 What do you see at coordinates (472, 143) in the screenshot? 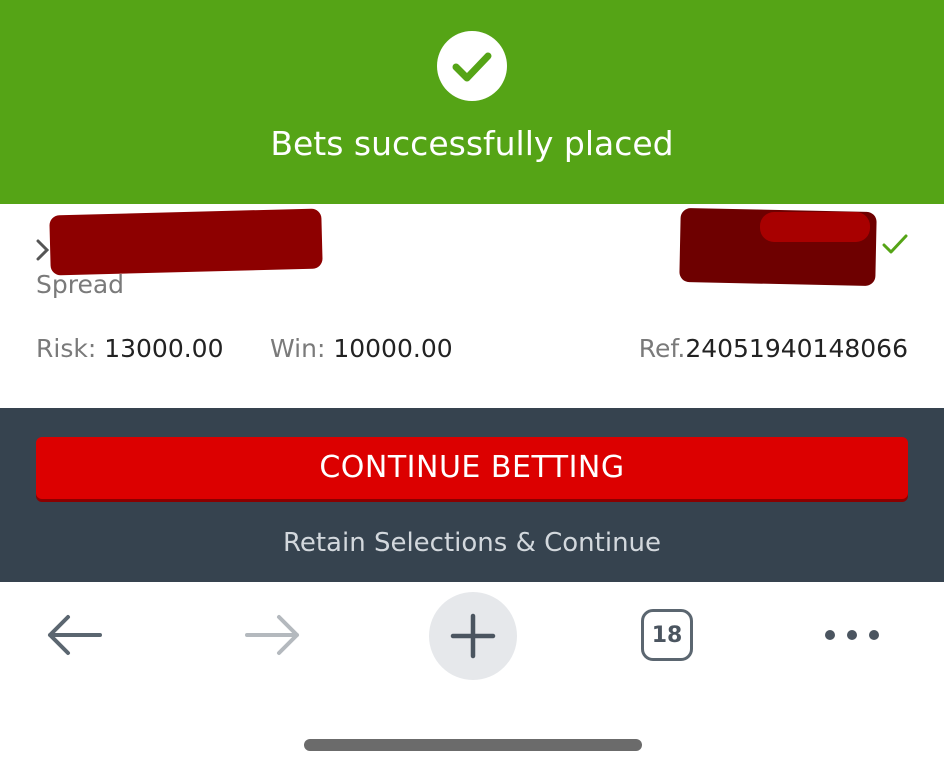
I see `success-message: Bets successfully placed` at bounding box center [472, 143].